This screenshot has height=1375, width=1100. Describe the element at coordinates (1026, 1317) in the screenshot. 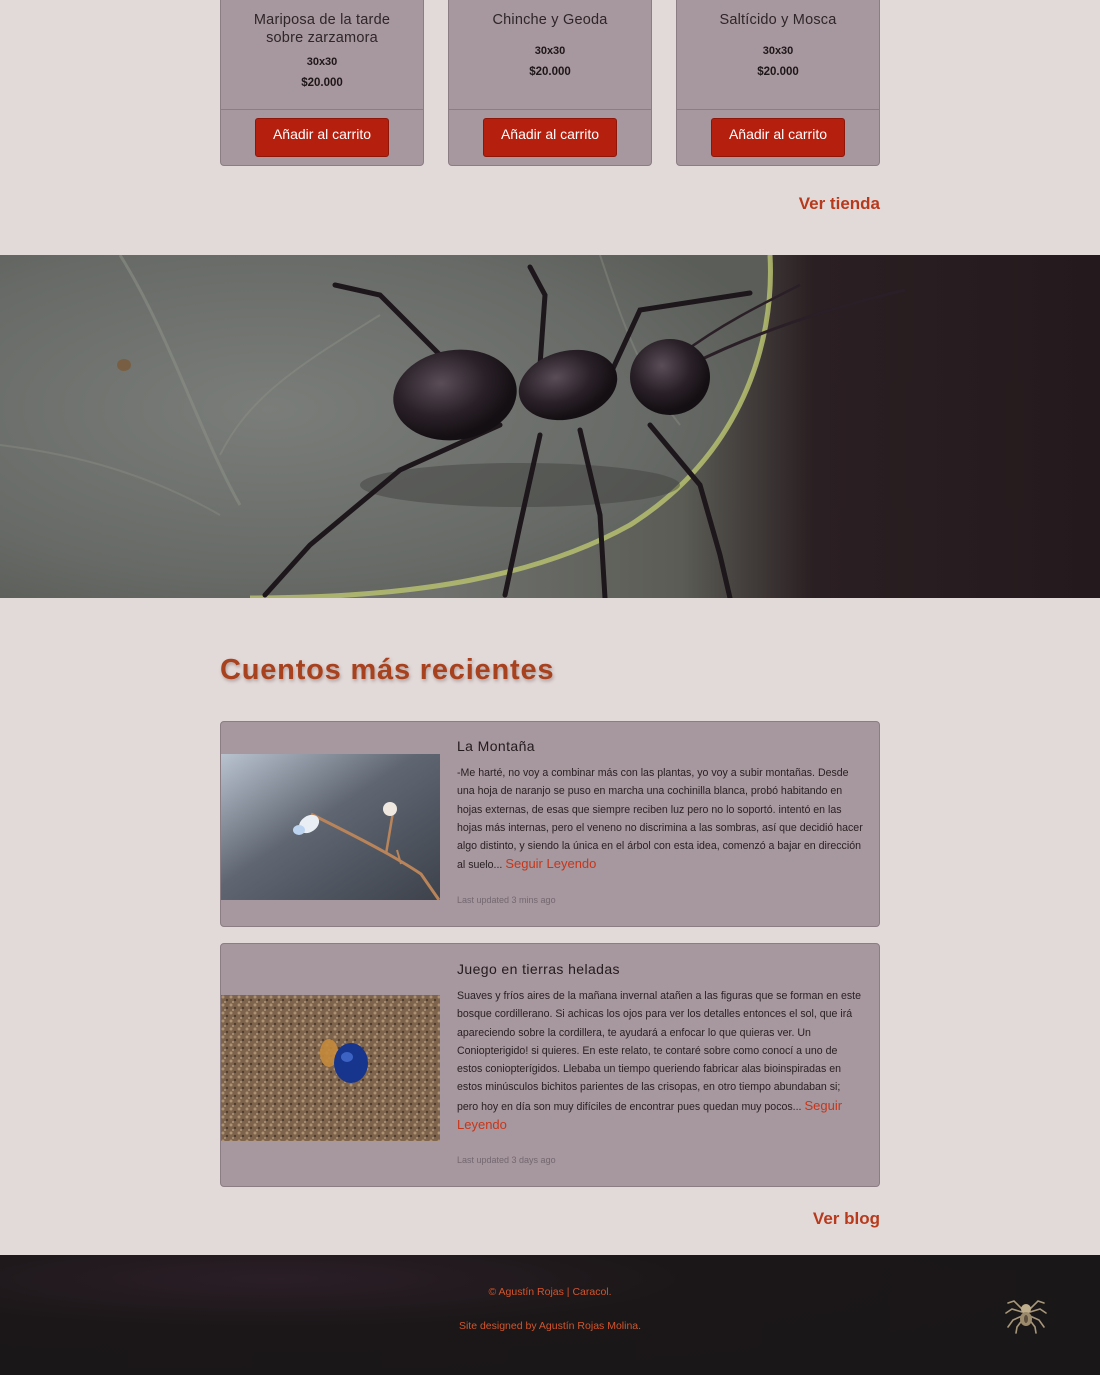

I see `spider-icon` at that location.